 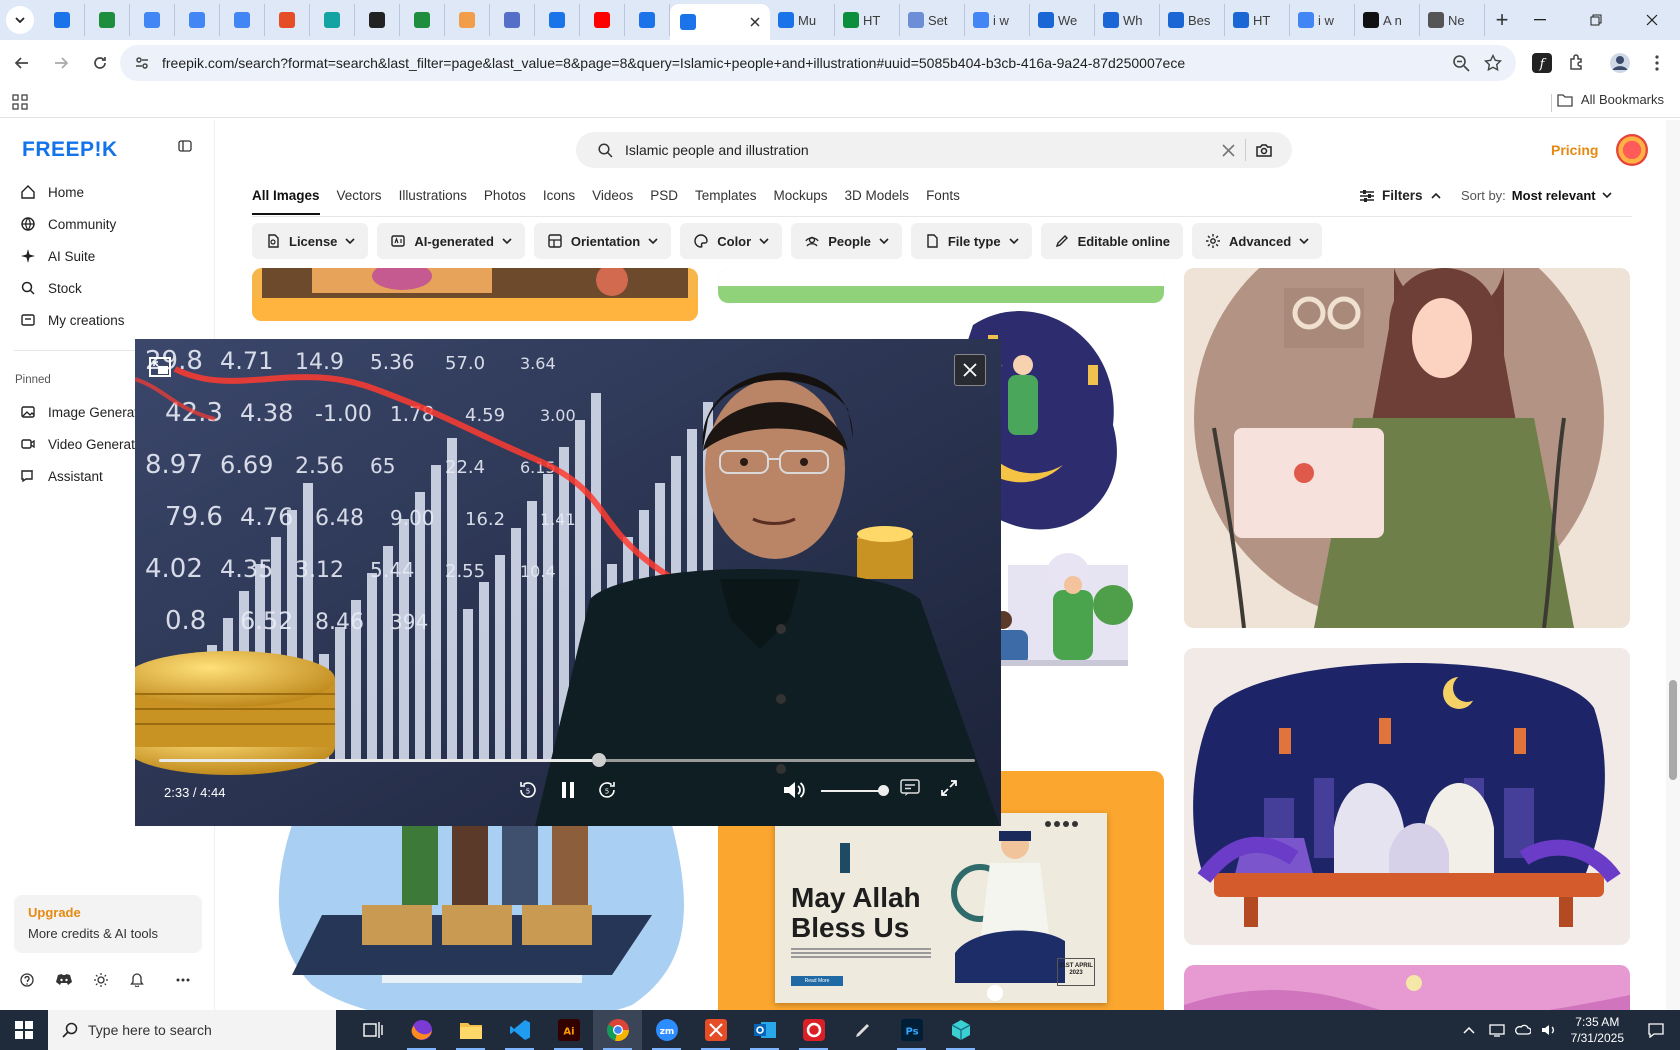 What do you see at coordinates (943, 201) in the screenshot?
I see `tab-fonts: Fonts` at bounding box center [943, 201].